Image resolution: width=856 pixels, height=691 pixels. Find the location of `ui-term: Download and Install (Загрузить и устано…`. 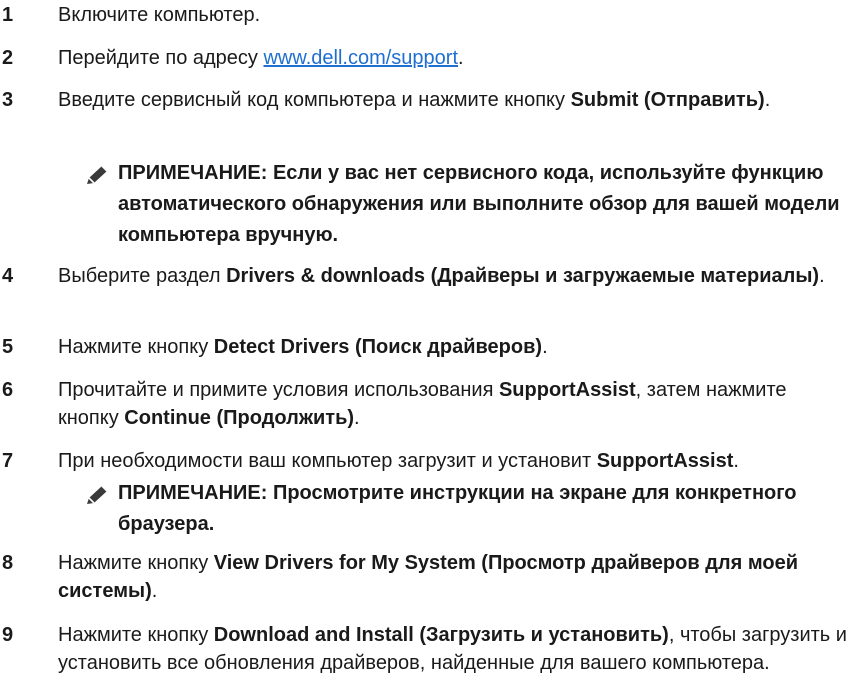

ui-term: Download and Install (Загрузить и устано… is located at coordinates (441, 635).